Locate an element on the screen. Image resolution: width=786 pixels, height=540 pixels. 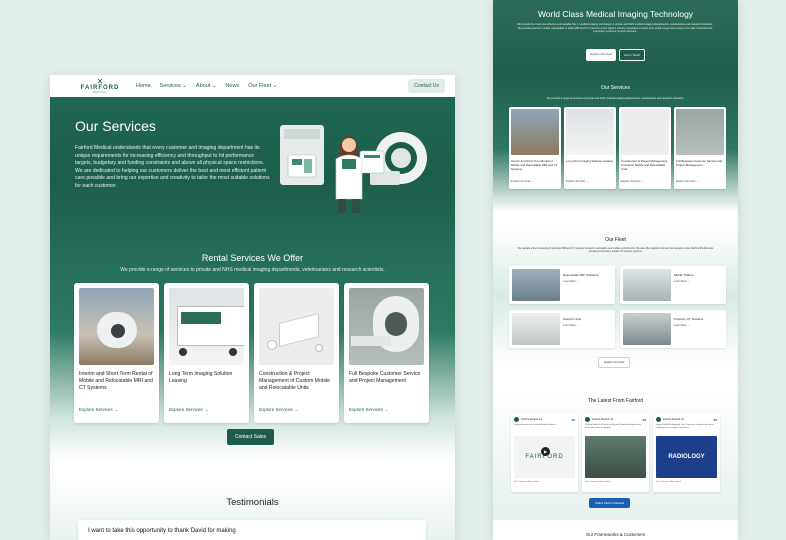
mobile-trailer-image is located at coordinates (647, 285).